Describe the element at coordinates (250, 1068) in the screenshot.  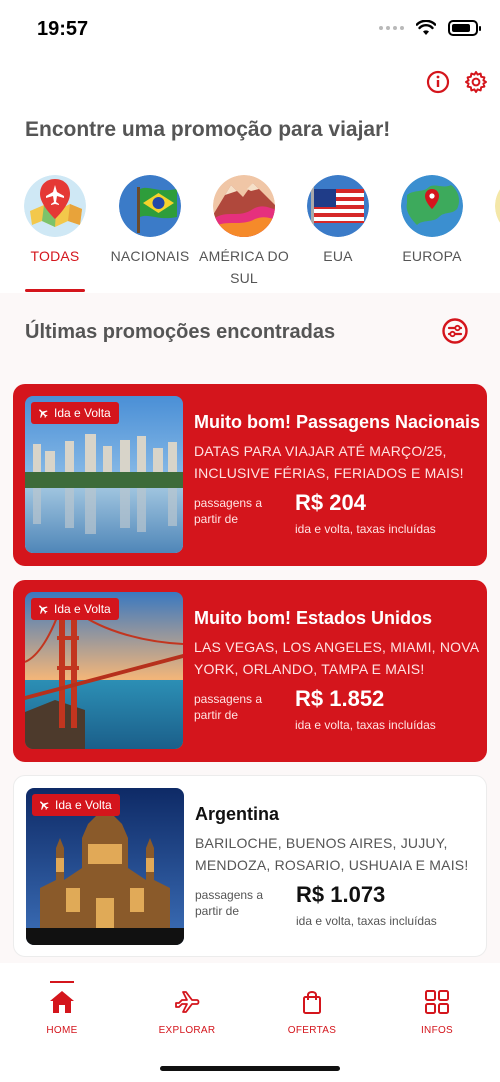
I see `home-indicator` at that location.